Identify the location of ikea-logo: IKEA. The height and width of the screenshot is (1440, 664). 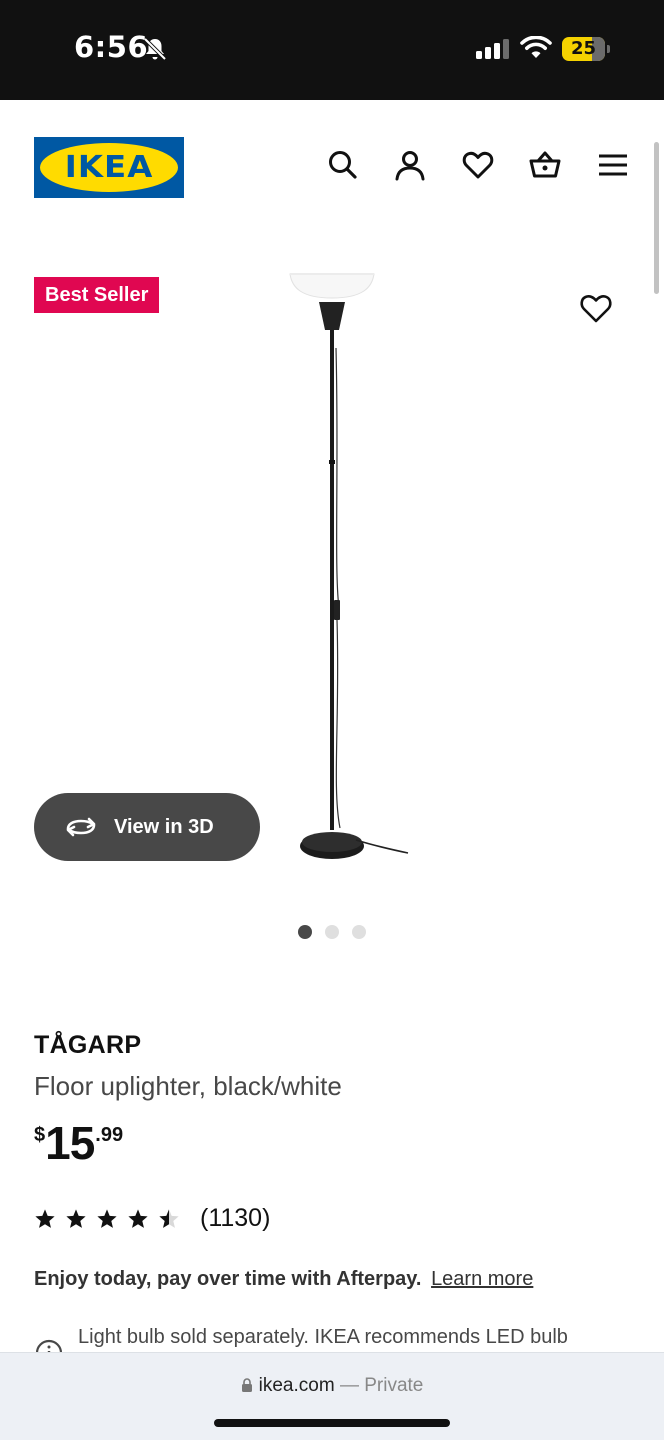
(109, 167).